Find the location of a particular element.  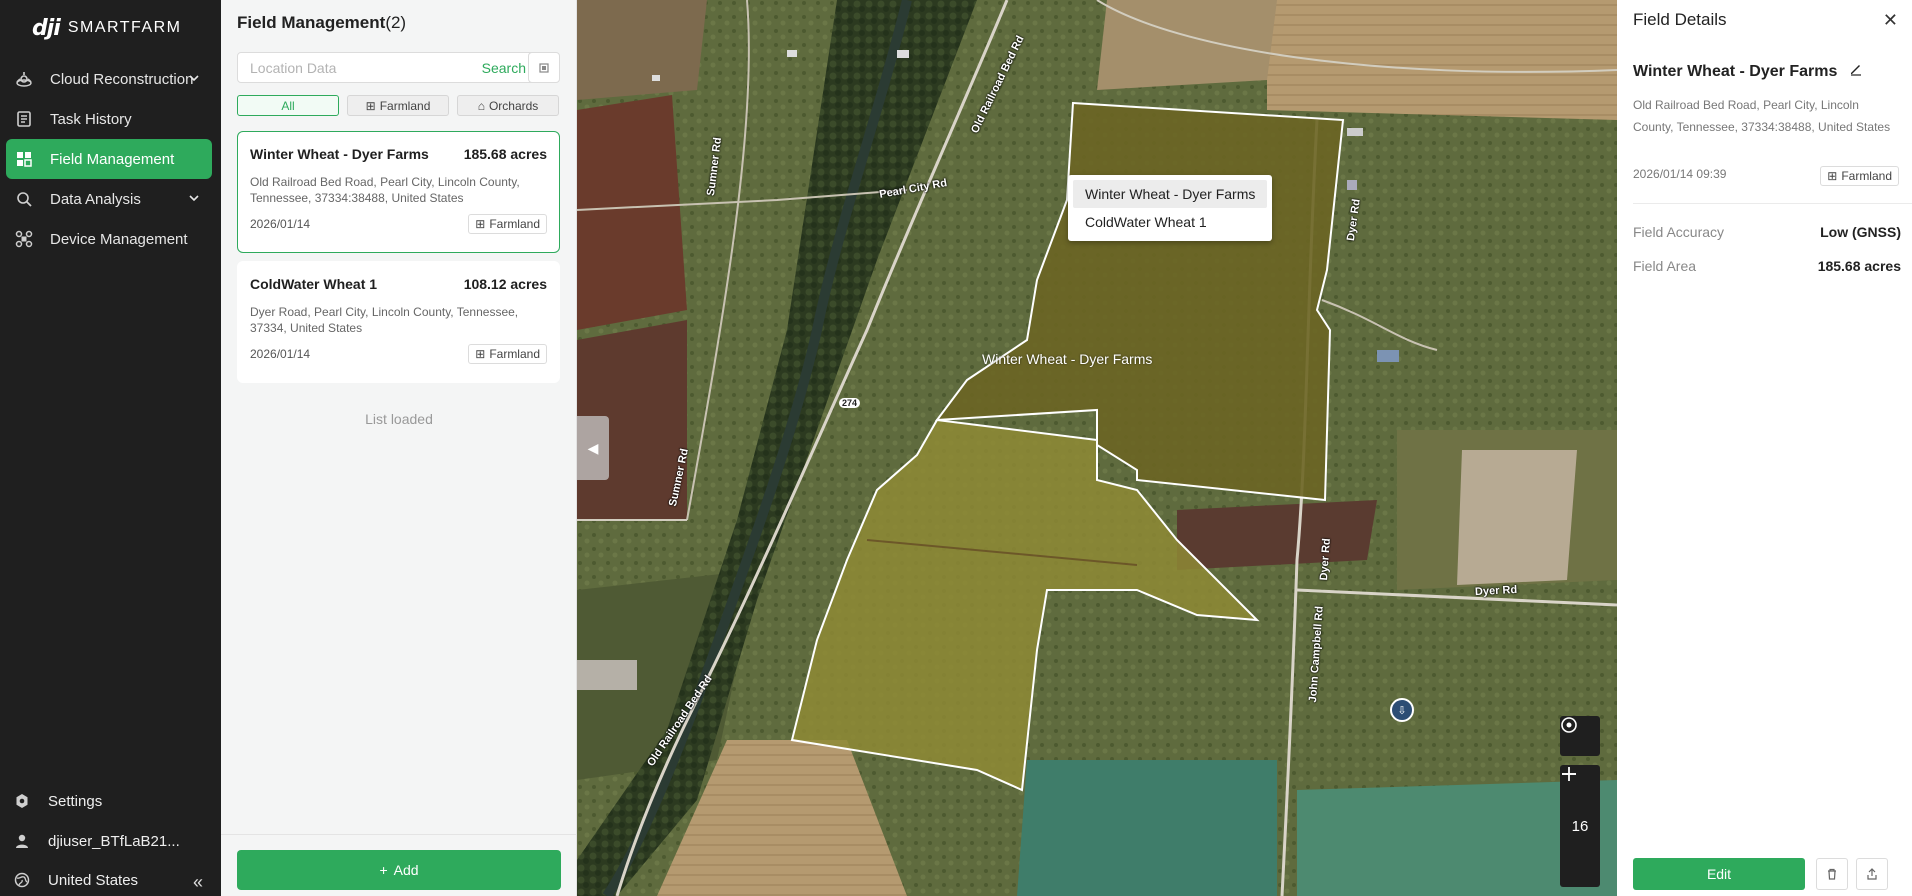

region-selector: United States is located at coordinates (112, 880).